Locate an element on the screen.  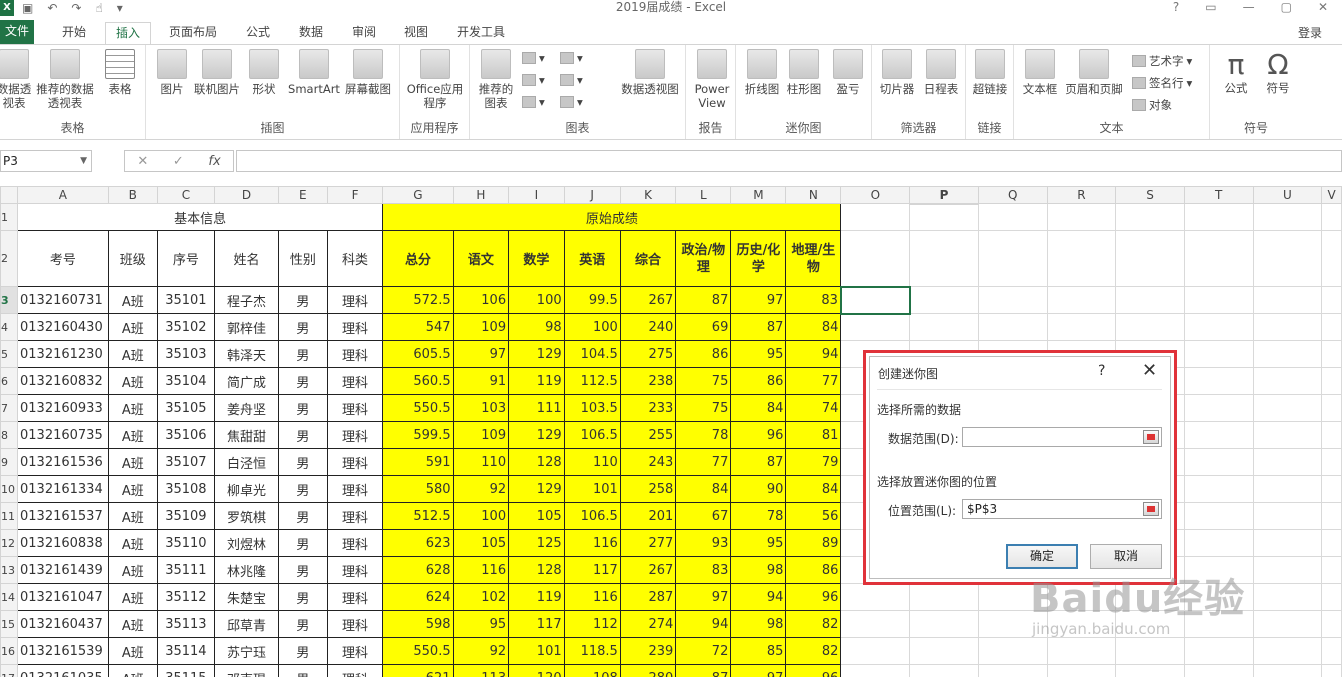
table-cell: 106.5 is located at coordinates (592, 516).